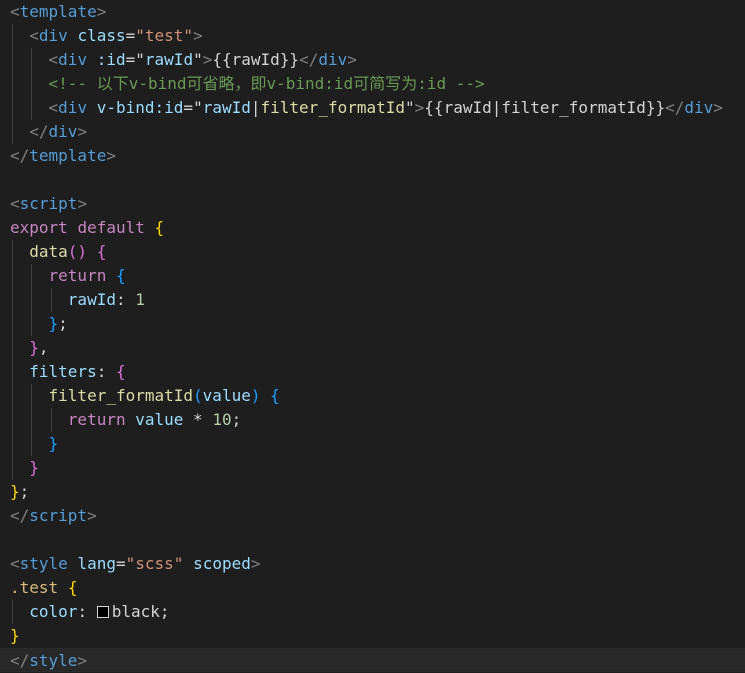 This screenshot has height=673, width=745. I want to click on code-line: <div :id="rawId">{{rawId}}</div>, so click(183, 60).